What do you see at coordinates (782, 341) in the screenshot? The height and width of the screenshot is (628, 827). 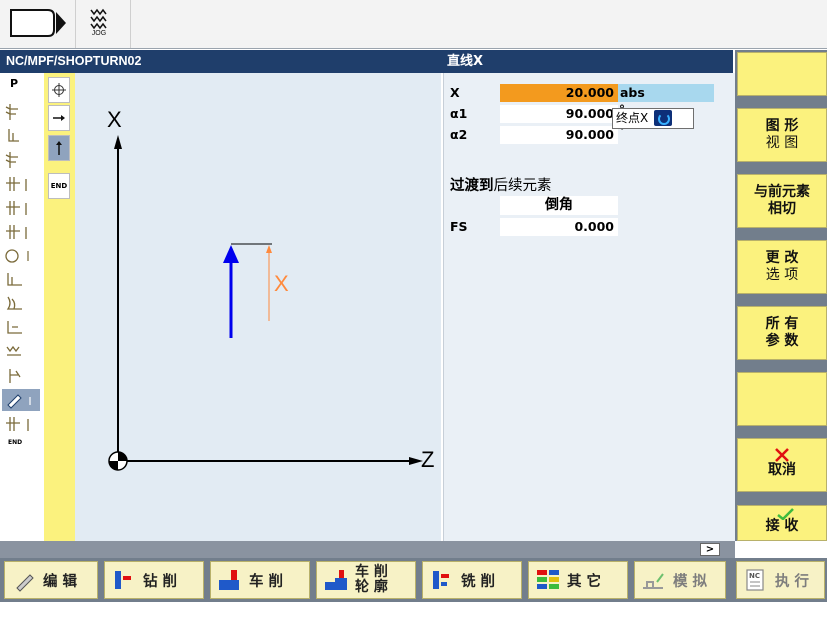 I see `softkey-label: 参 数` at bounding box center [782, 341].